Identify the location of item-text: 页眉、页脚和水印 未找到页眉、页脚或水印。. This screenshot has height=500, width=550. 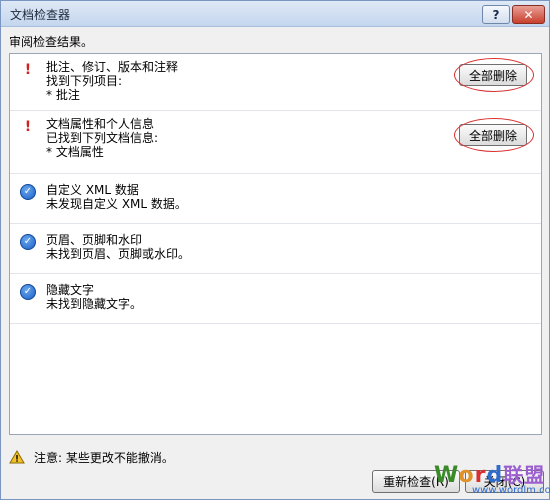
(118, 247).